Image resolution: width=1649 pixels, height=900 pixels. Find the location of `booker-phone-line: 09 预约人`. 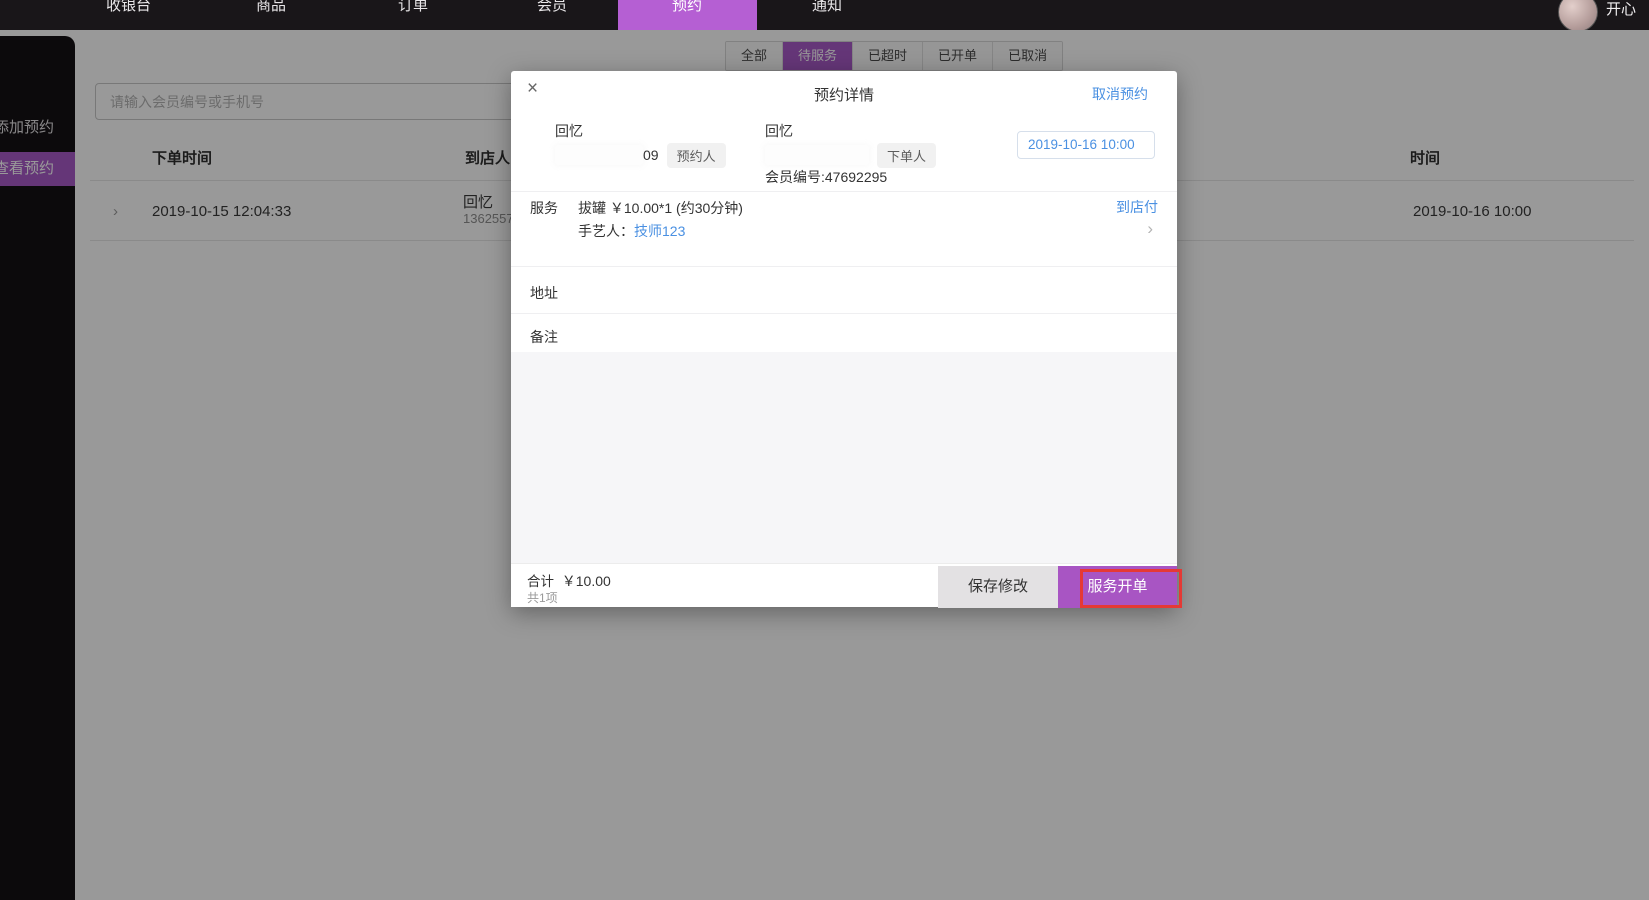

booker-phone-line: 09 预约人 is located at coordinates (640, 155).